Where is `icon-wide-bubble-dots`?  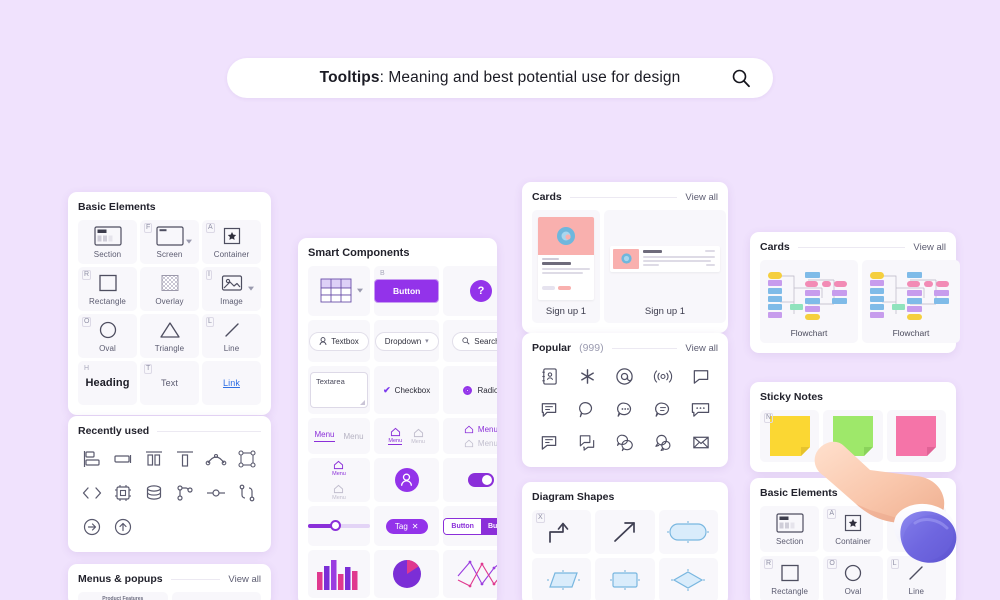
icon-wide-bubble-dots is located at coordinates (700, 409).